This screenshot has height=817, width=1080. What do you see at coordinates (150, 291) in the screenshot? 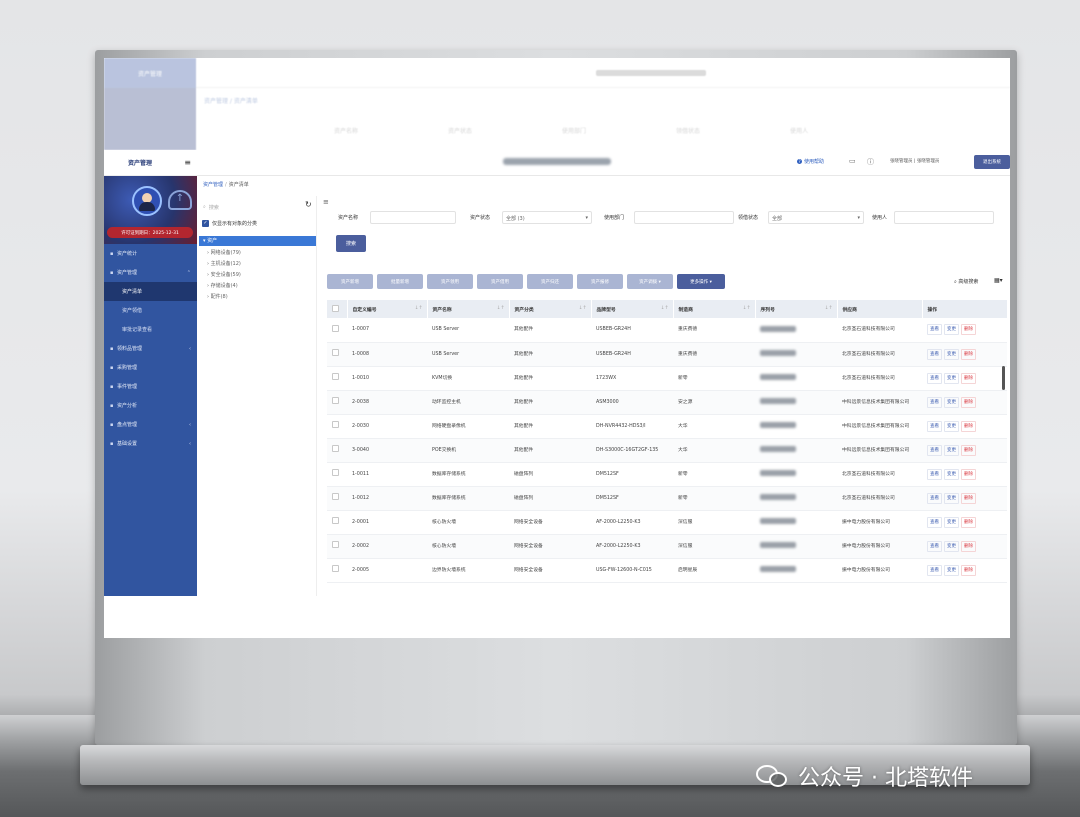
I see `sidebar-subitem: 资产清单` at bounding box center [150, 291].